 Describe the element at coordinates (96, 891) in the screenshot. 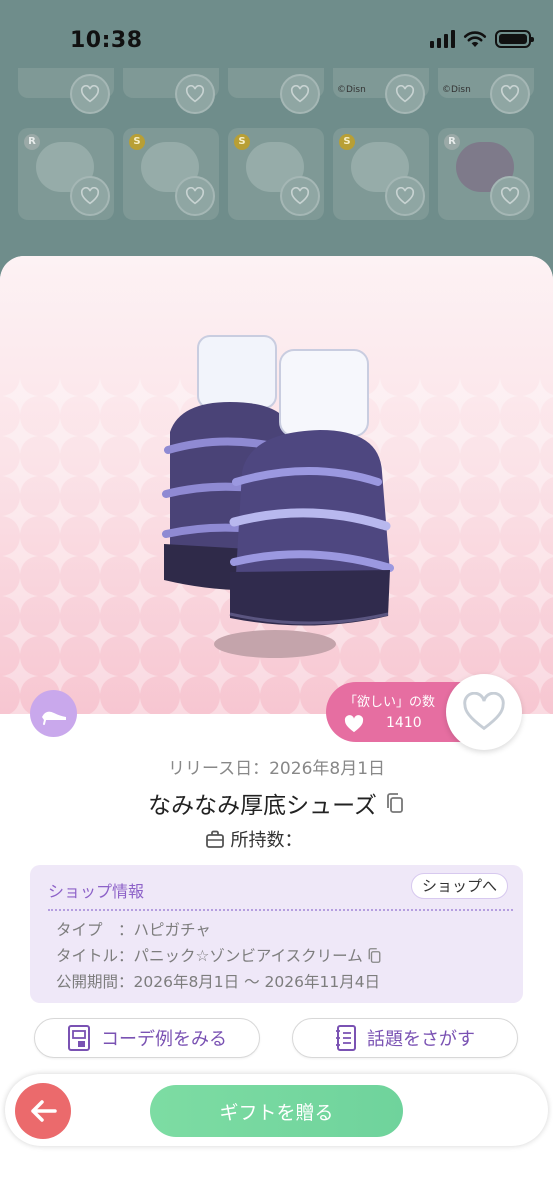

I see `shop-info-title: ショップ情報` at that location.